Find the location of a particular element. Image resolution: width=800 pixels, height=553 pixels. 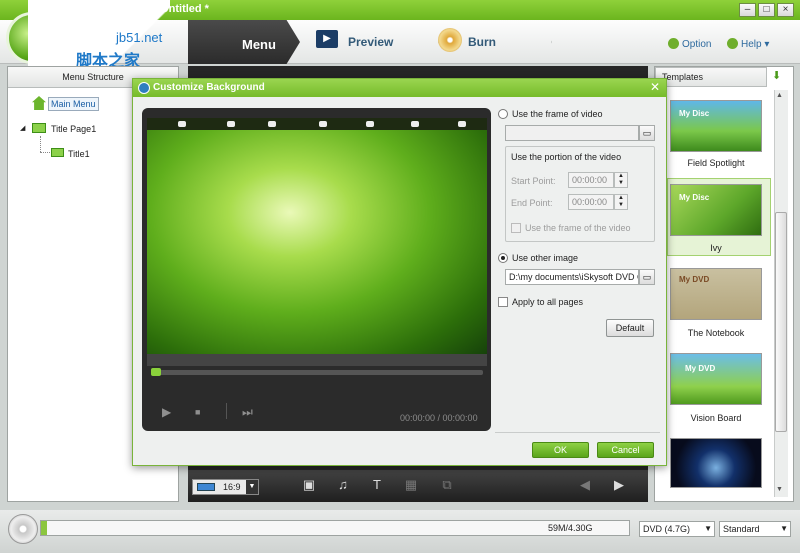

help-button: Help ▾ is located at coordinates (748, 44).